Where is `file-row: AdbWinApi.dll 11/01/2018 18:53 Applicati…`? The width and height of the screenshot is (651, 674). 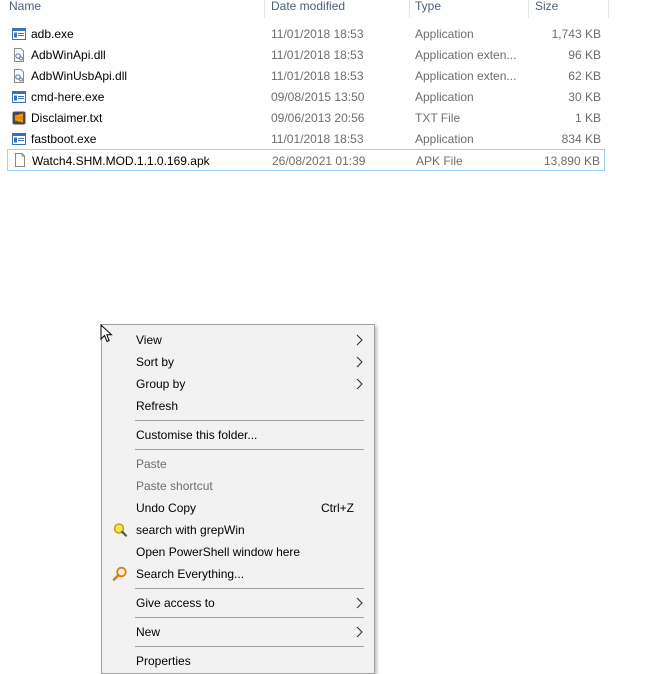 file-row: AdbWinApi.dll 11/01/2018 18:53 Applicati… is located at coordinates (306, 55).